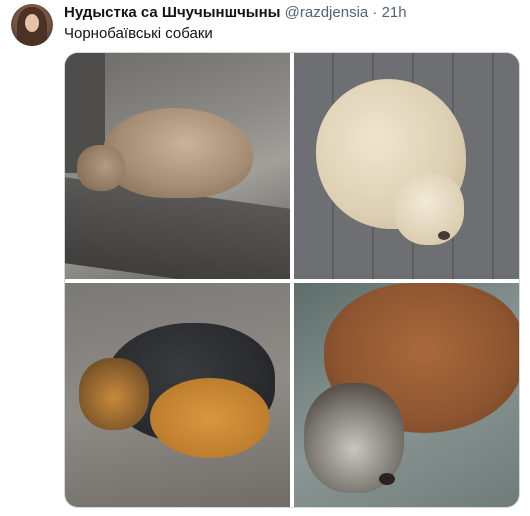 This screenshot has height=516, width=530. I want to click on tweet-timestamp: 21h, so click(394, 12).